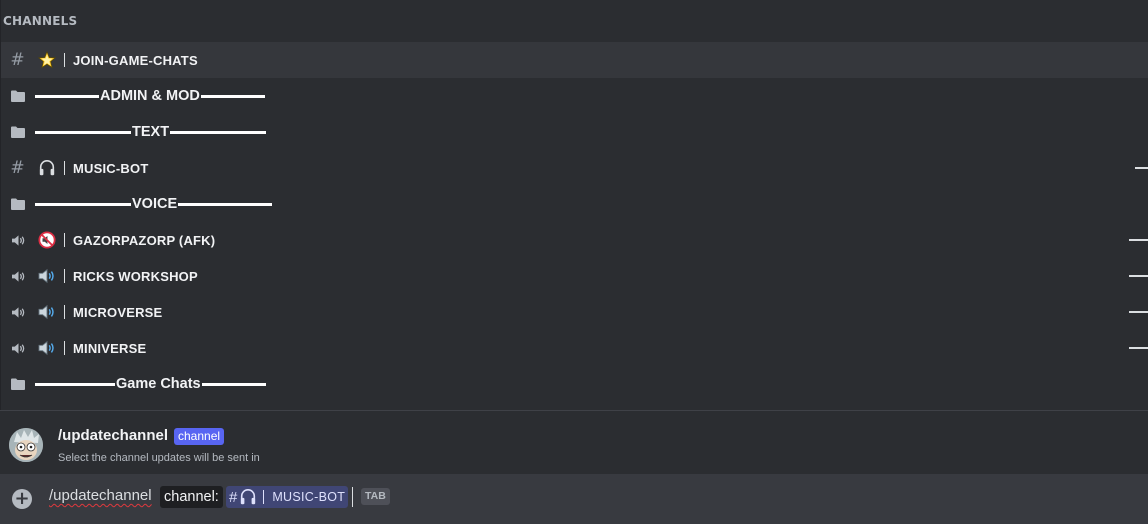 Image resolution: width=1148 pixels, height=524 pixels. I want to click on channel-name: MICROVERSE, so click(118, 312).